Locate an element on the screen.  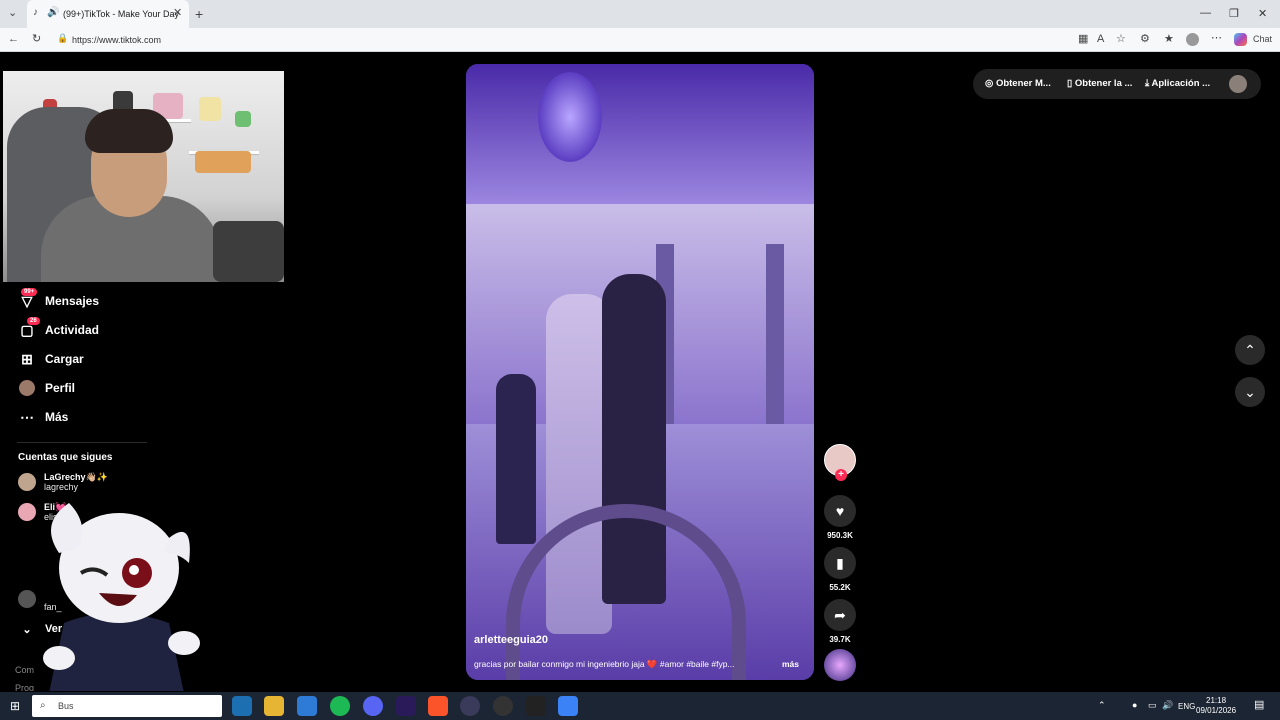
video-scene-child is located at coordinates (516, 459).